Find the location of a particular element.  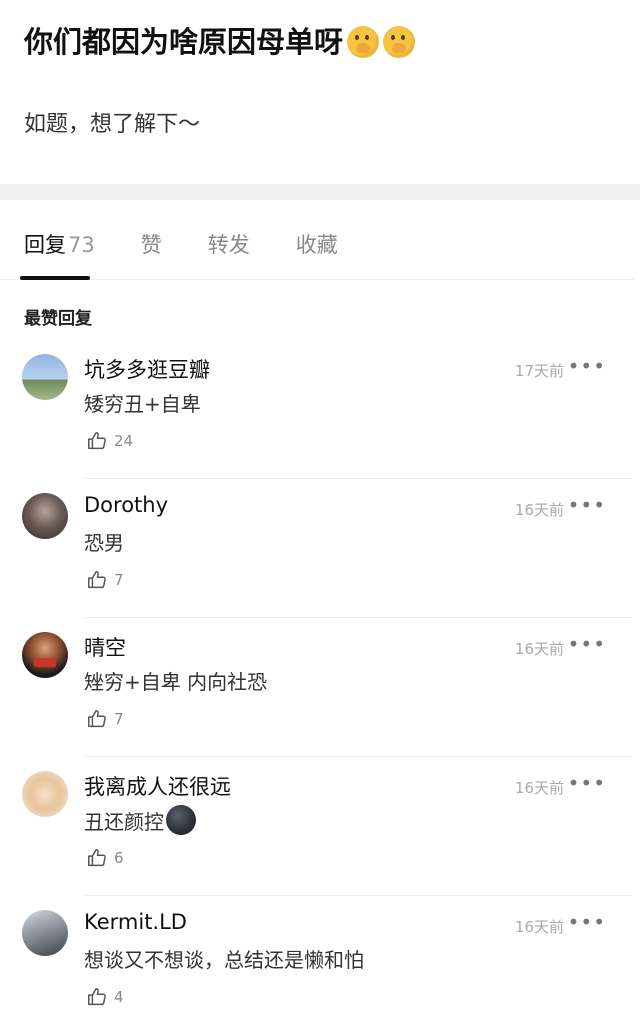

tab-replies-label: 回复 is located at coordinates (45, 245).